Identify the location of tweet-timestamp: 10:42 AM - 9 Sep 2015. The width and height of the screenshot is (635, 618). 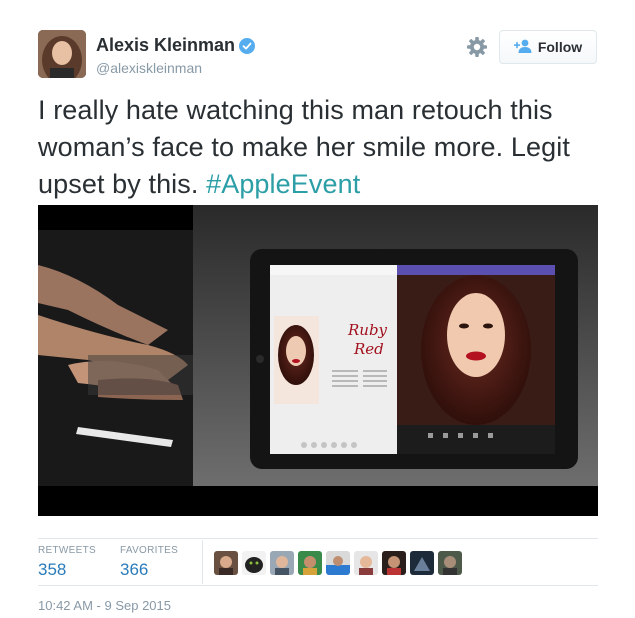
(104, 605).